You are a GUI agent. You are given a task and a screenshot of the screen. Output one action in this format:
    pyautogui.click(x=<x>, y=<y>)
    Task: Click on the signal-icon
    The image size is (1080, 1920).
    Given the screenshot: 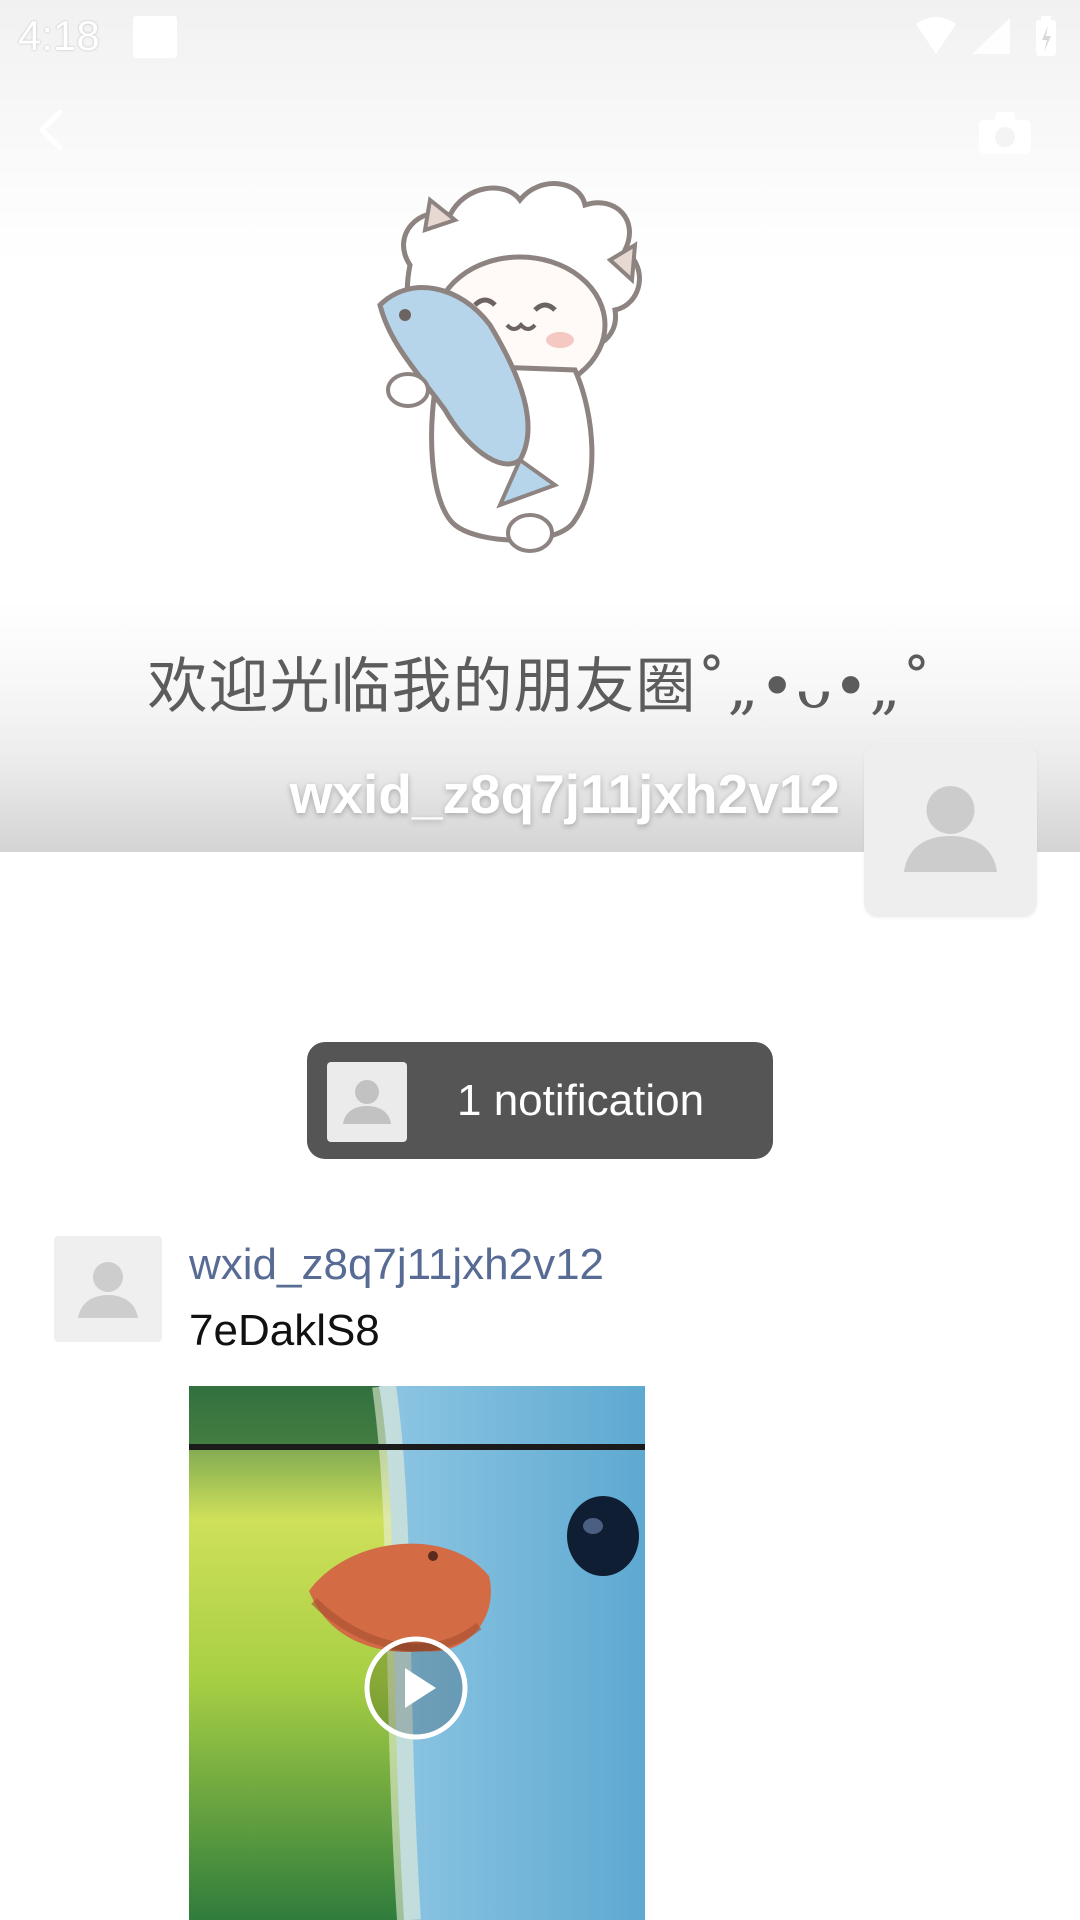 What is the action you would take?
    pyautogui.click(x=991, y=36)
    